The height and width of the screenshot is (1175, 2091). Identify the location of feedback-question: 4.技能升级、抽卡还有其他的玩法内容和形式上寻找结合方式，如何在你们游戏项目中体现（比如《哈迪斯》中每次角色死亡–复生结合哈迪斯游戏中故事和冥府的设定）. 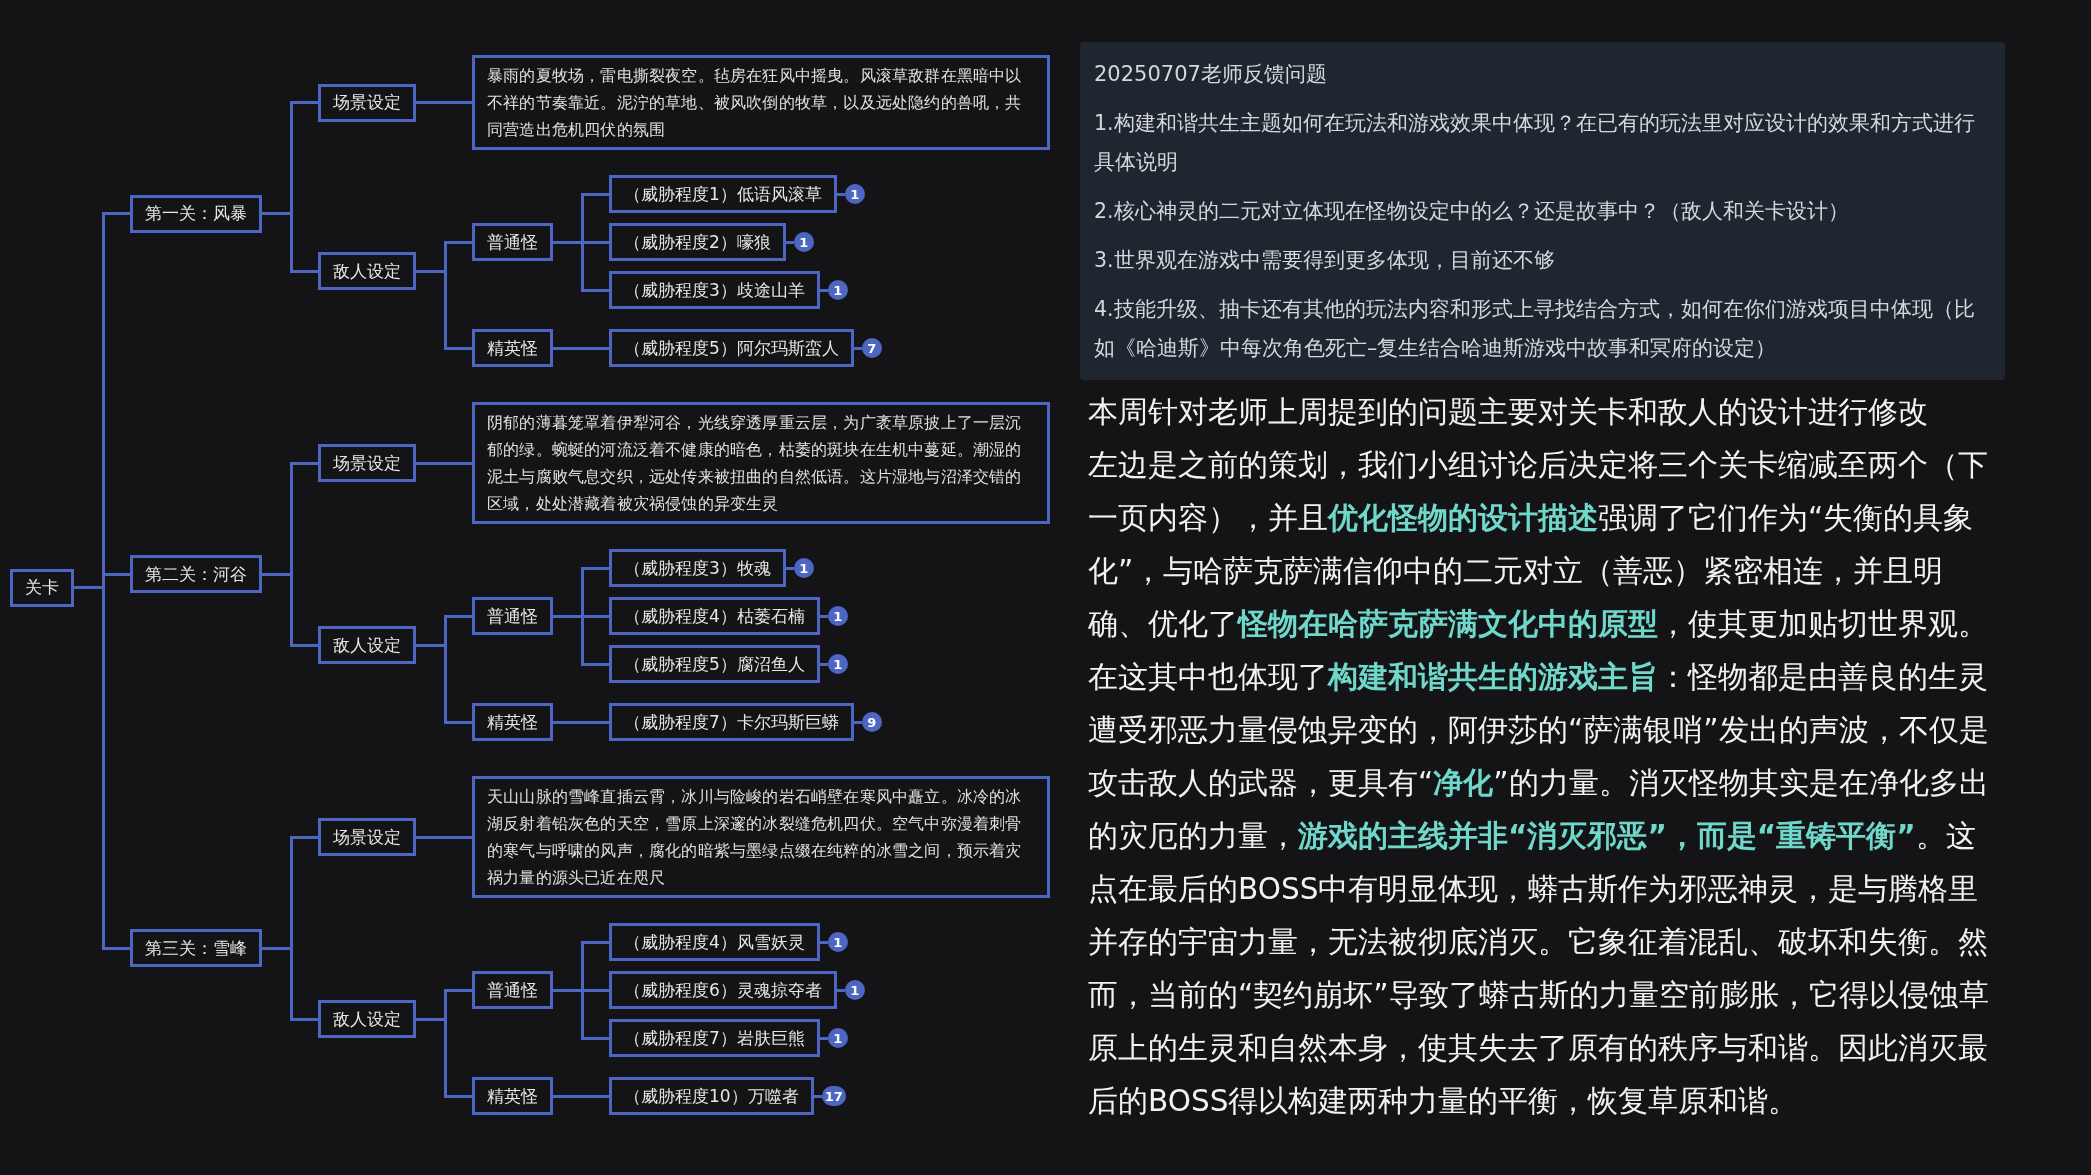
(1535, 329).